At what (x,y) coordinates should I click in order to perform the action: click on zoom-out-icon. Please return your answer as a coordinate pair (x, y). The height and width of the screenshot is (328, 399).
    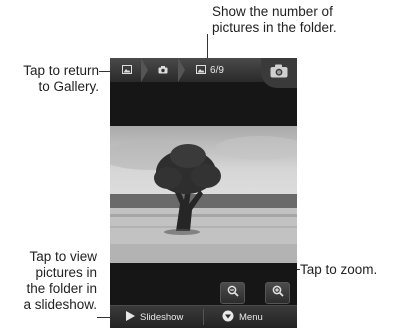
    Looking at the image, I should click on (233, 293).